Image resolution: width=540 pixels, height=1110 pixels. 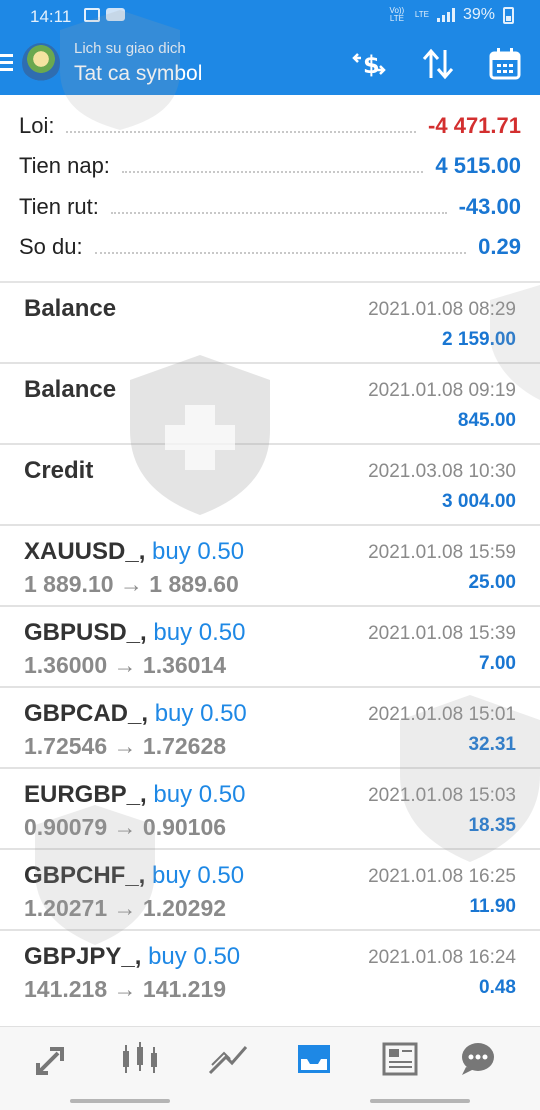 What do you see at coordinates (270, 247) in the screenshot?
I see `summary-row-balance: So du: 0.29` at bounding box center [270, 247].